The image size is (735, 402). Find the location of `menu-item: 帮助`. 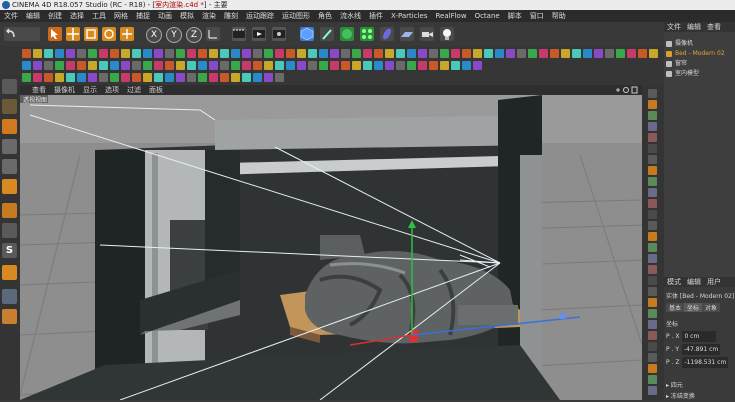

menu-item: 帮助 is located at coordinates (559, 16).